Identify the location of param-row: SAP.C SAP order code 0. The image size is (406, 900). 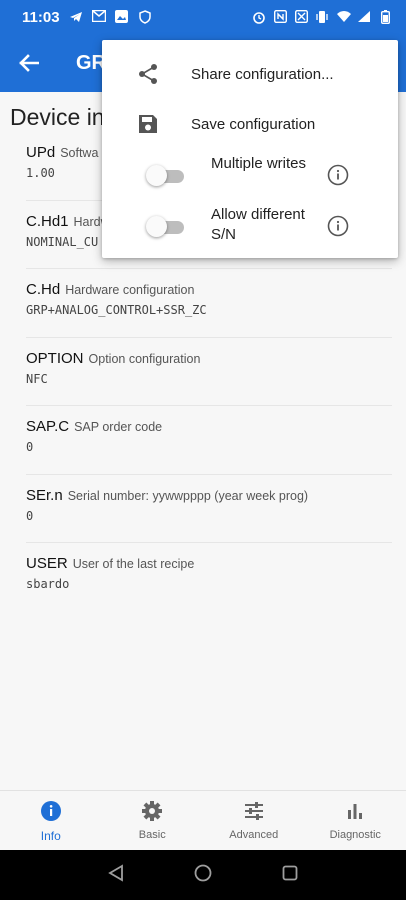
(209, 440).